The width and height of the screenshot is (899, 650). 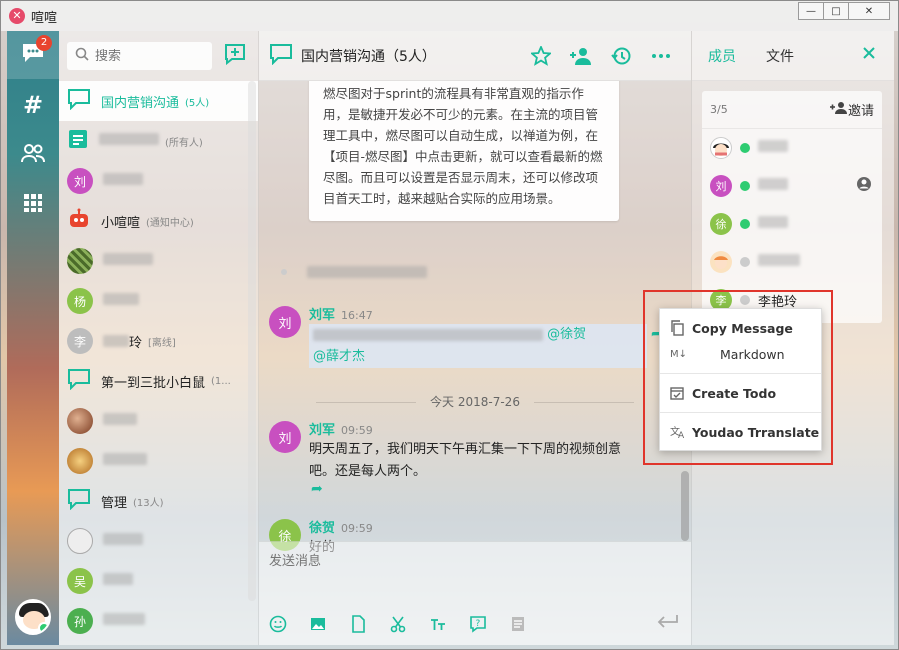 What do you see at coordinates (82, 56) in the screenshot?
I see `search-icon` at bounding box center [82, 56].